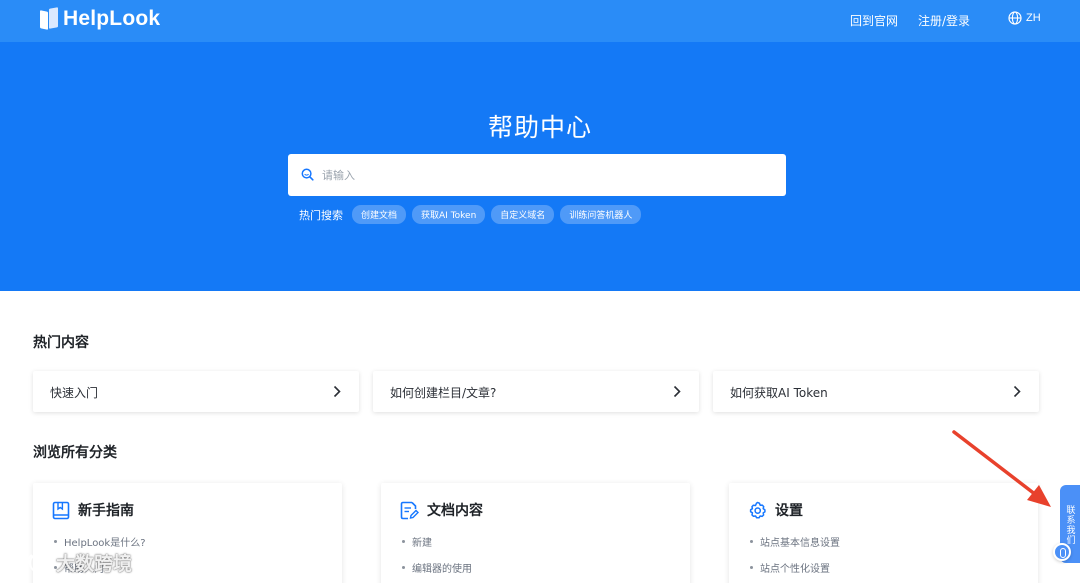  I want to click on watermark: 大数跨境, so click(79, 562).